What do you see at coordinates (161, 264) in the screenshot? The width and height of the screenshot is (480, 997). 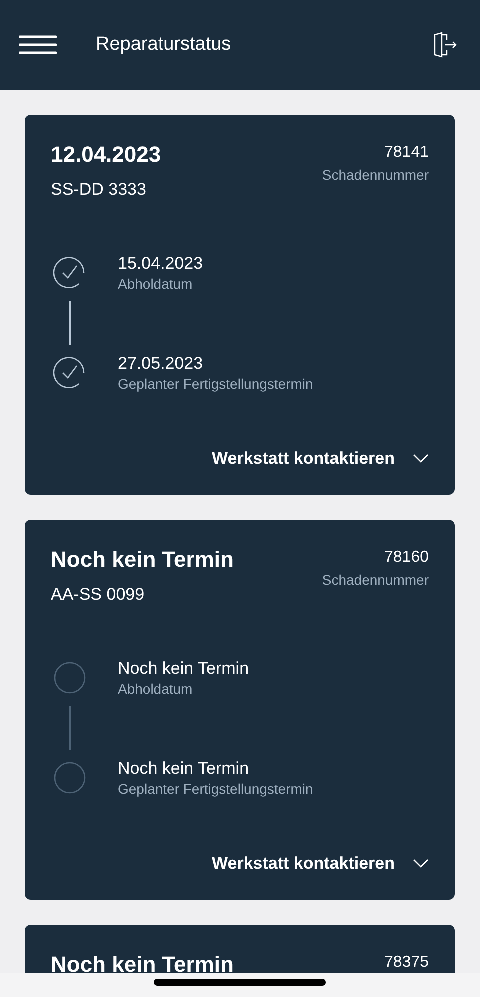 I see `step-date: 15.04.2023` at bounding box center [161, 264].